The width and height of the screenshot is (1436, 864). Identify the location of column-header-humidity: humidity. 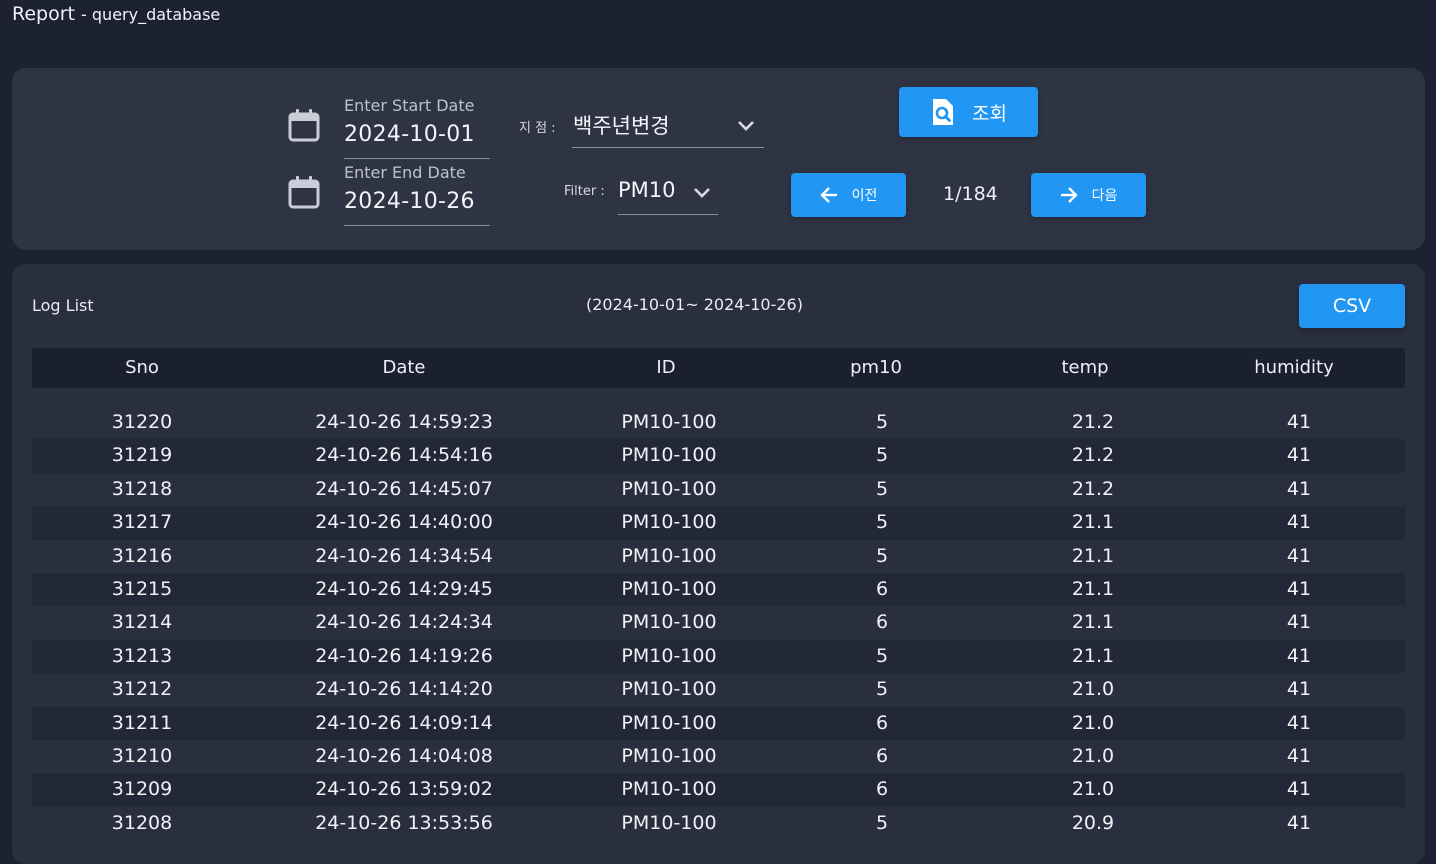
(1294, 368).